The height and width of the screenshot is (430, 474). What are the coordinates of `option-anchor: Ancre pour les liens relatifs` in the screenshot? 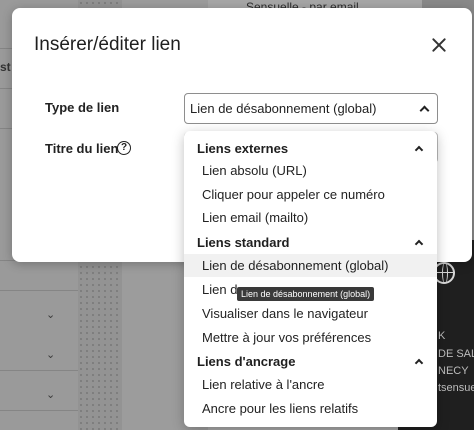 It's located at (310, 408).